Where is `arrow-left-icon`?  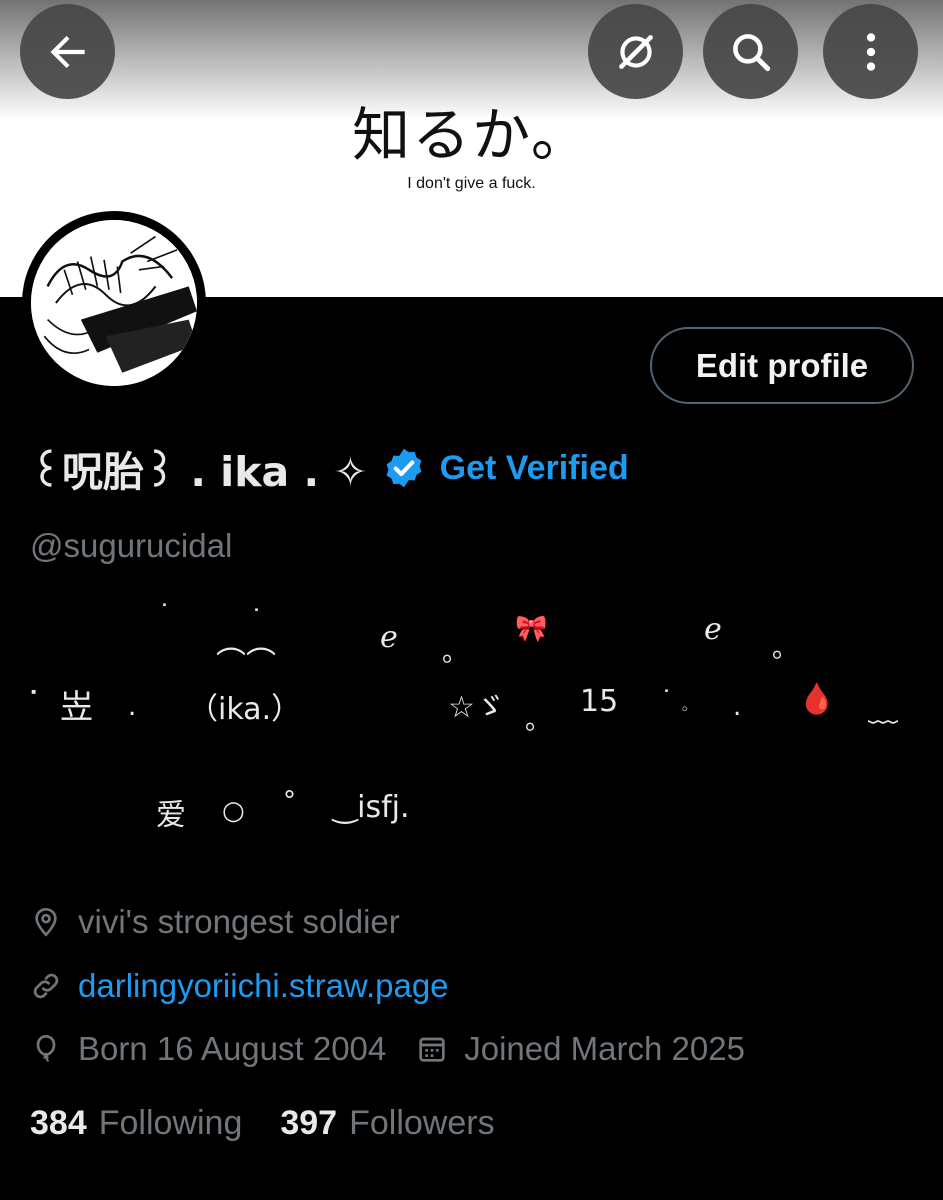
arrow-left-icon is located at coordinates (67, 51).